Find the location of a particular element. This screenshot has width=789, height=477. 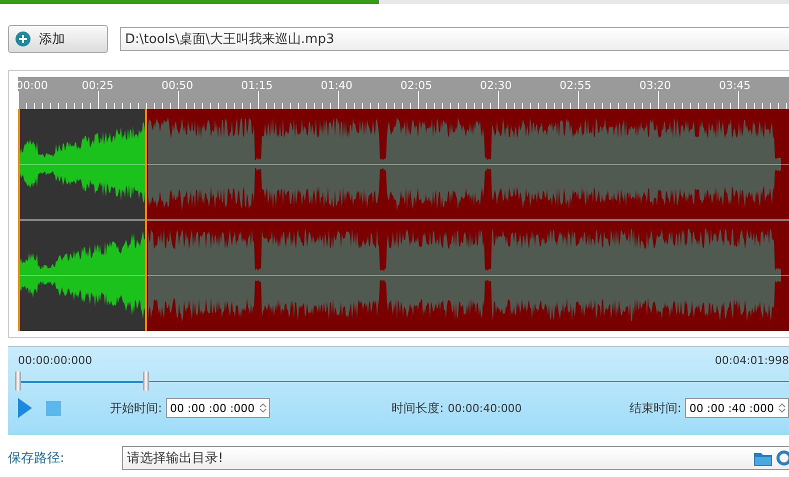

start-time-label: 开始时间: is located at coordinates (136, 408).